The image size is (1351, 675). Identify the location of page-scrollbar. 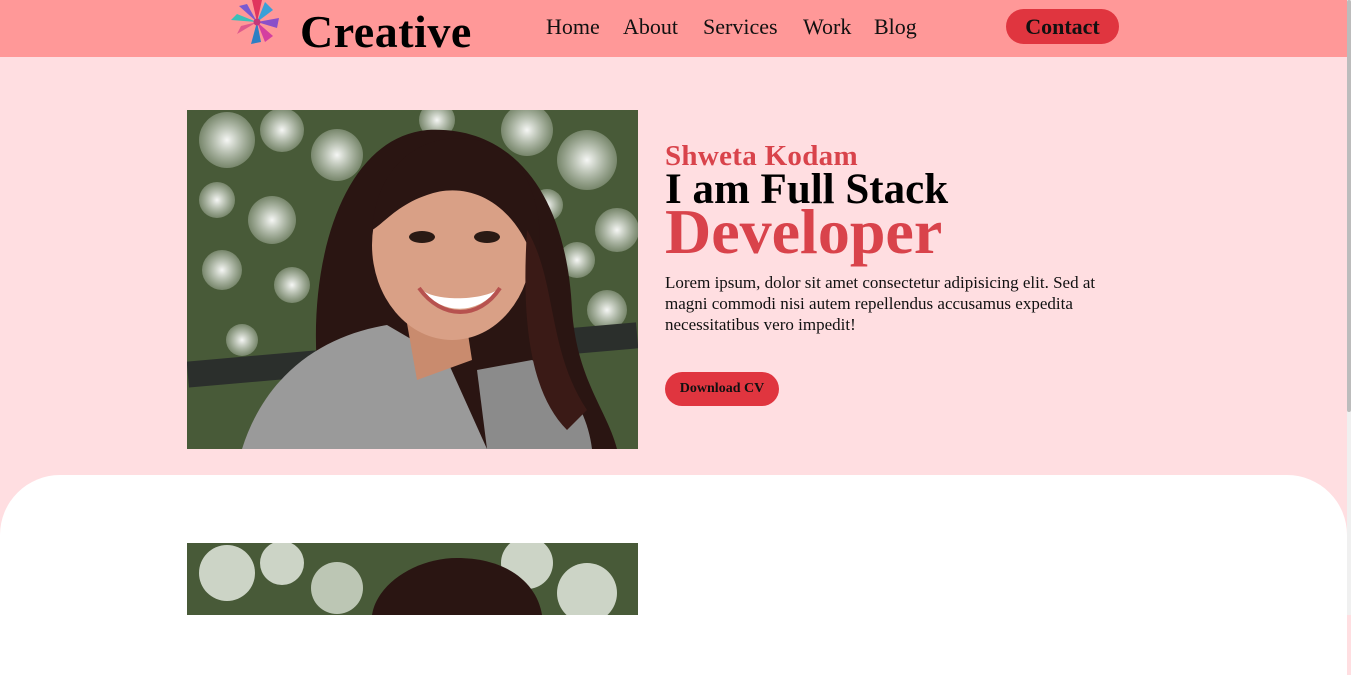
(1349, 307).